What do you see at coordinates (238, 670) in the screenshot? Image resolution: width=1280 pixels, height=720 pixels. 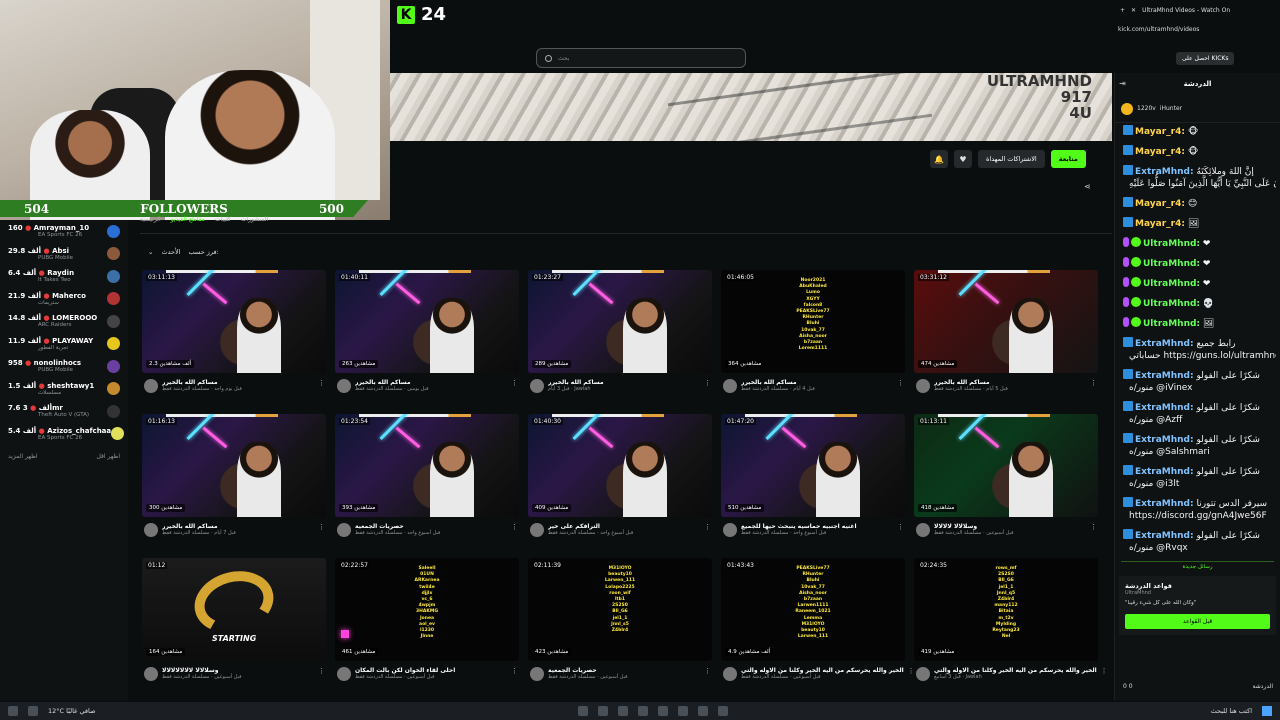 I see `video-title: وسلالالا لالالالالالالا` at bounding box center [238, 670].